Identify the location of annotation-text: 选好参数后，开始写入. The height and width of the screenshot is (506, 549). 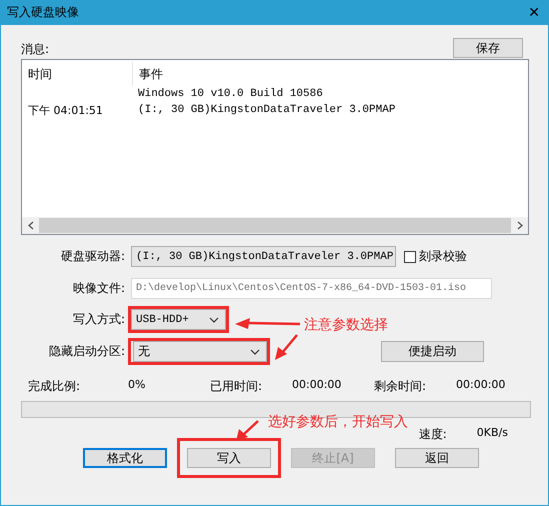
(338, 422).